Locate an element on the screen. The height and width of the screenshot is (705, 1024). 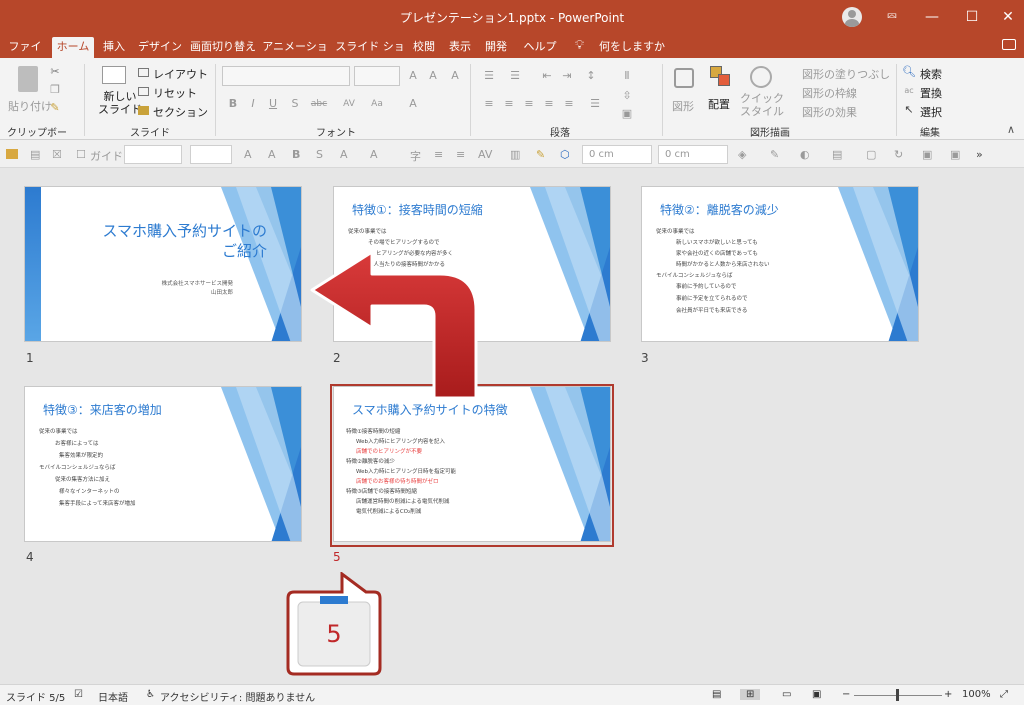
more-quick-icon: » is located at coordinates (979, 154).